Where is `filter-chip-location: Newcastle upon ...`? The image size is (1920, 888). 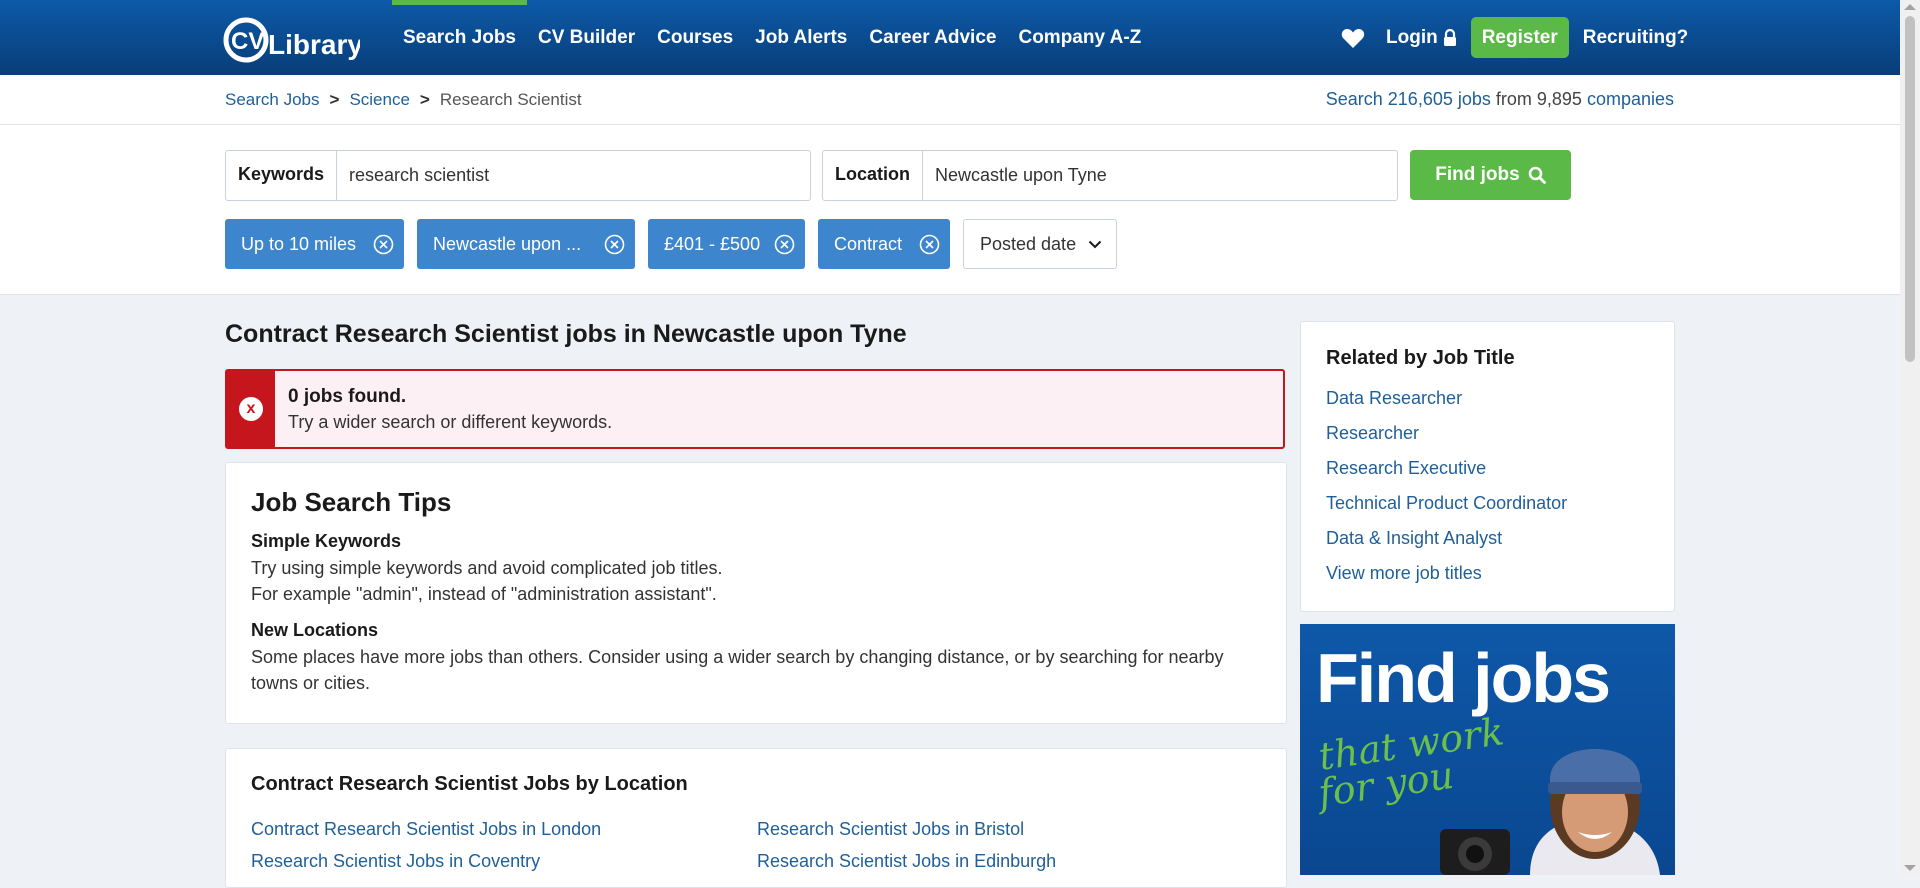 filter-chip-location: Newcastle upon ... is located at coordinates (526, 244).